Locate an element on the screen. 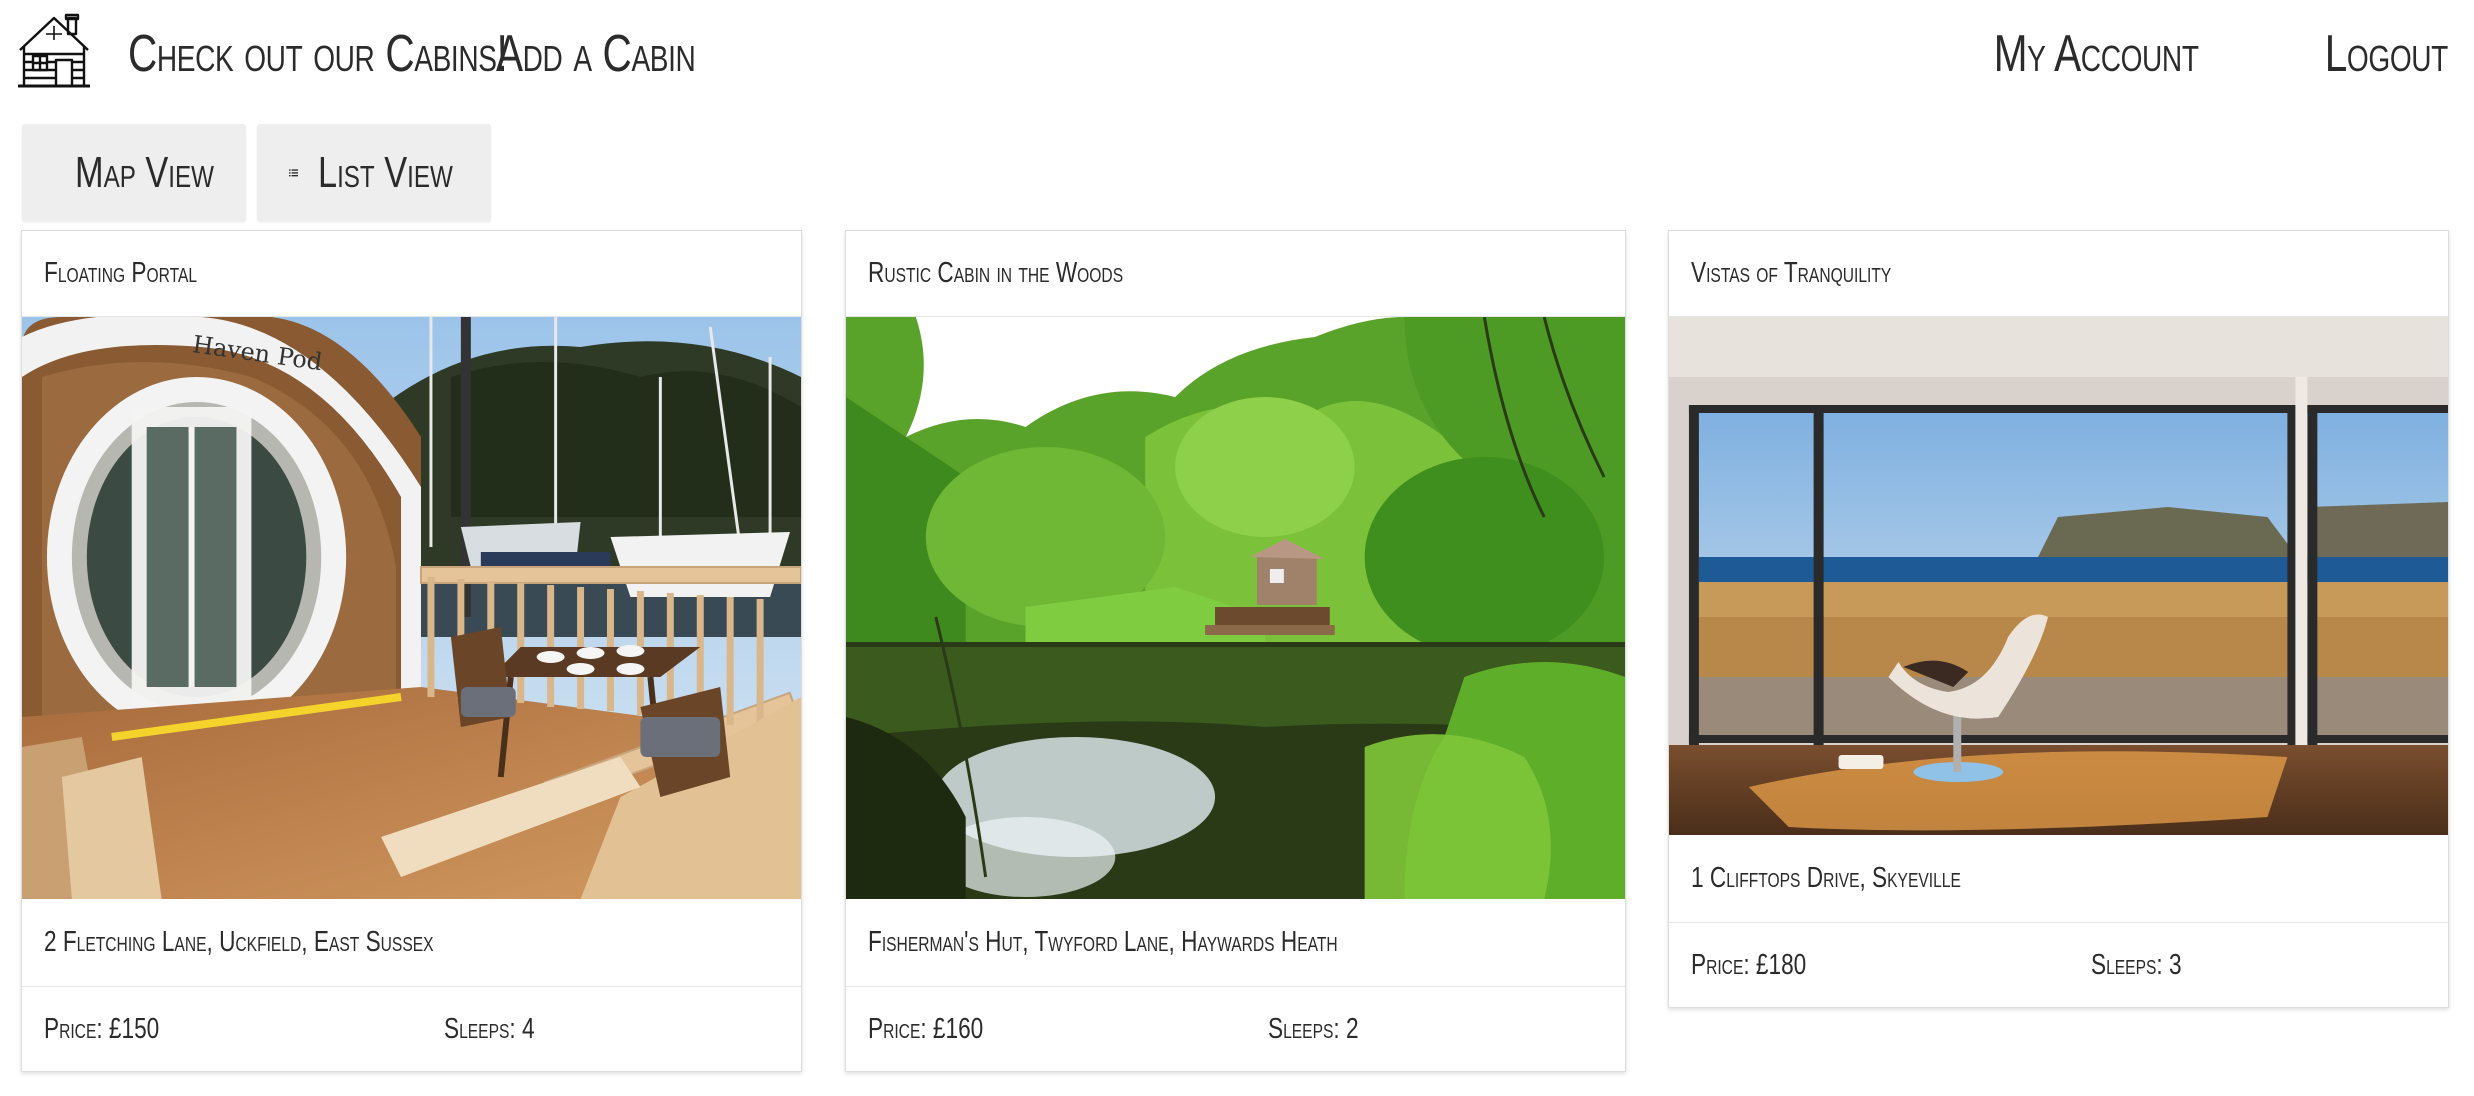 This screenshot has width=2474, height=1096. cabin-title: Floating Portal is located at coordinates (411, 274).